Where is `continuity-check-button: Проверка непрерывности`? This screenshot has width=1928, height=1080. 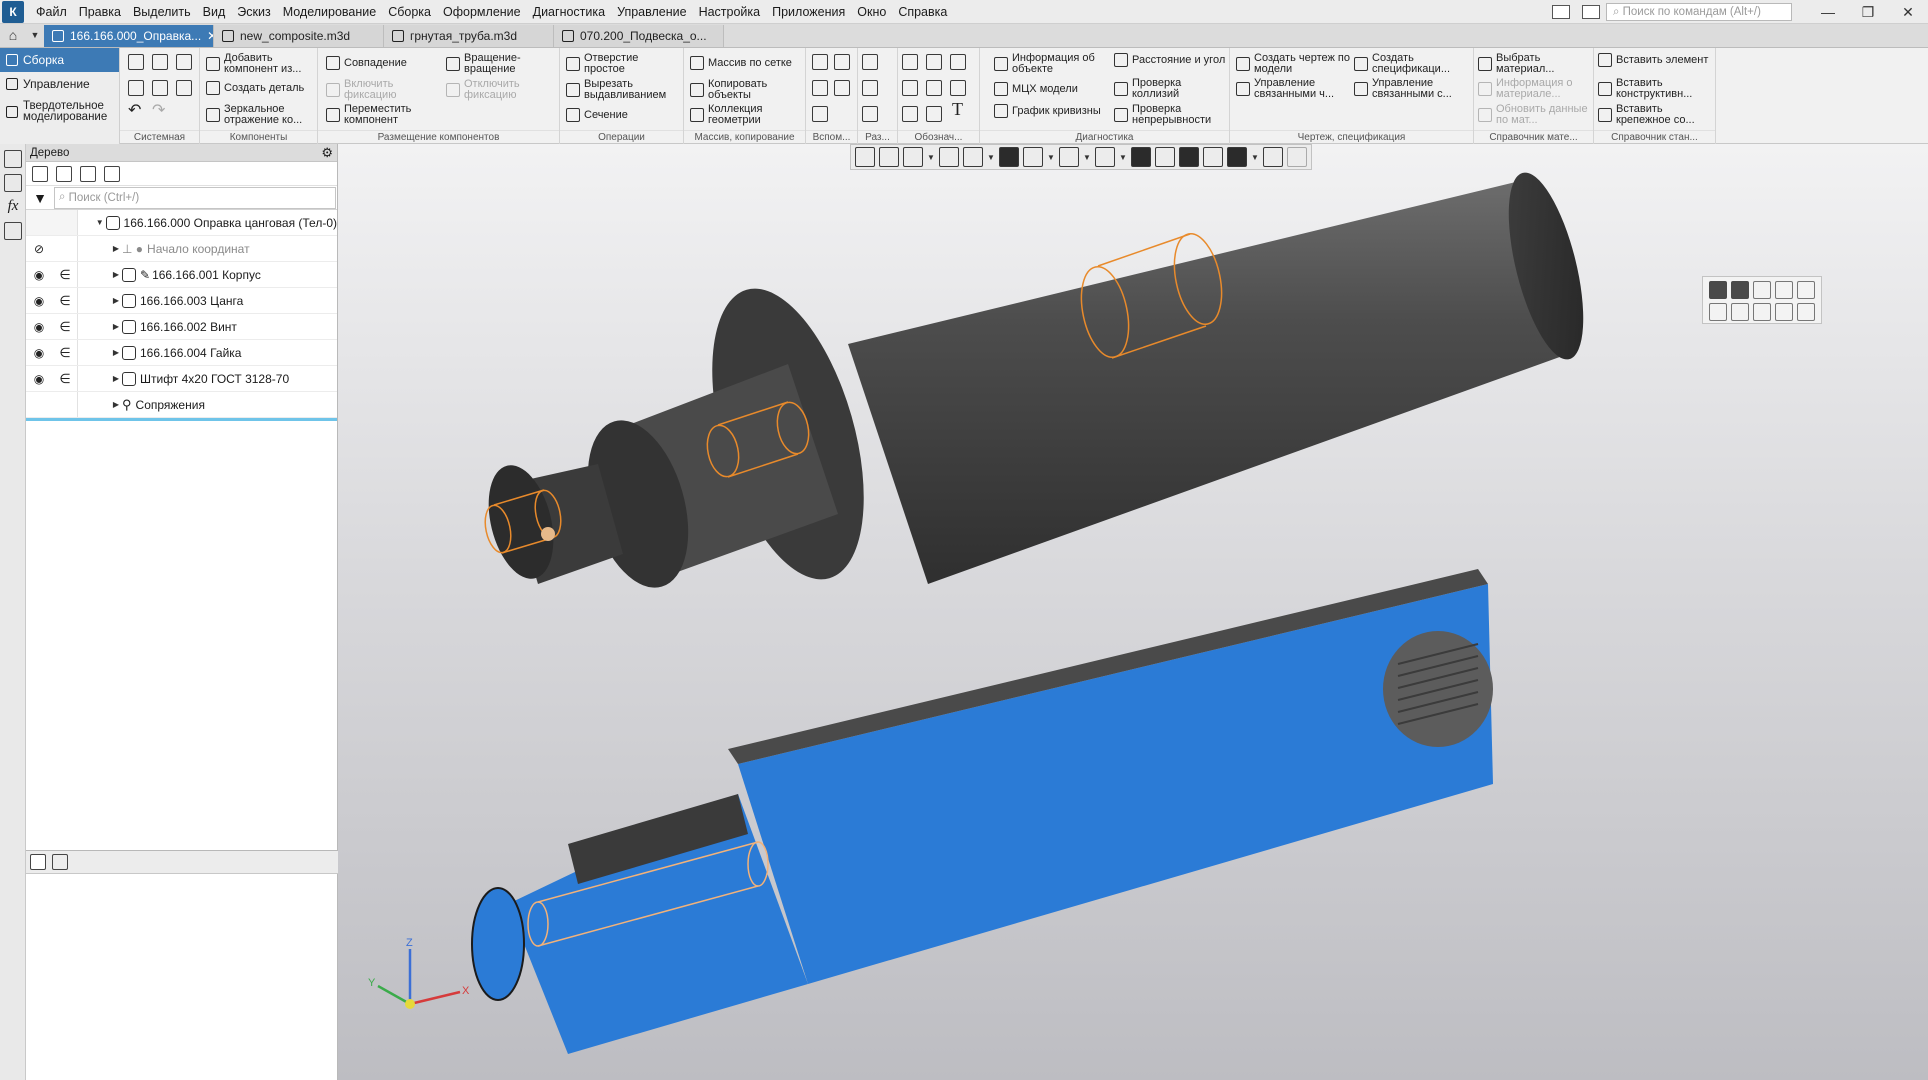
continuity-check-button: Проверка непрерывности is located at coordinates (1171, 114).